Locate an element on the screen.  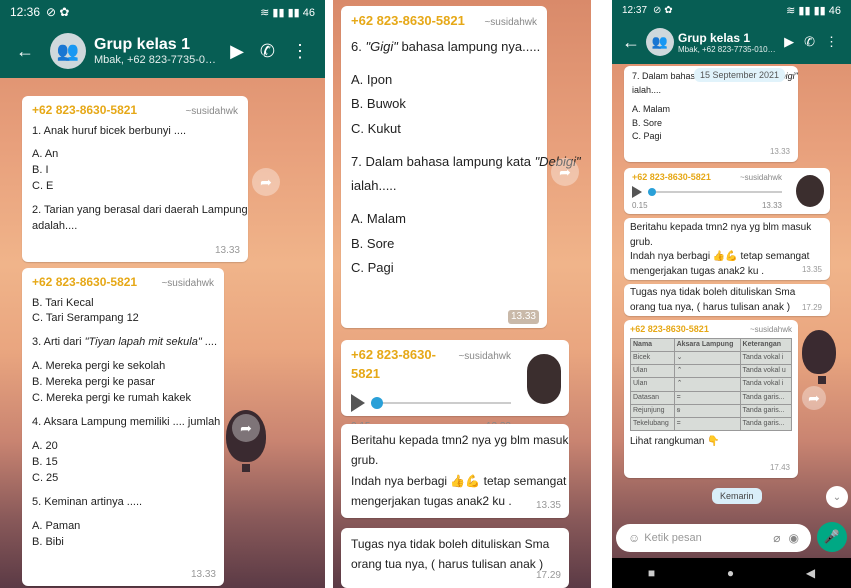
message-time: 13.35 is located at coordinates (548, 505).